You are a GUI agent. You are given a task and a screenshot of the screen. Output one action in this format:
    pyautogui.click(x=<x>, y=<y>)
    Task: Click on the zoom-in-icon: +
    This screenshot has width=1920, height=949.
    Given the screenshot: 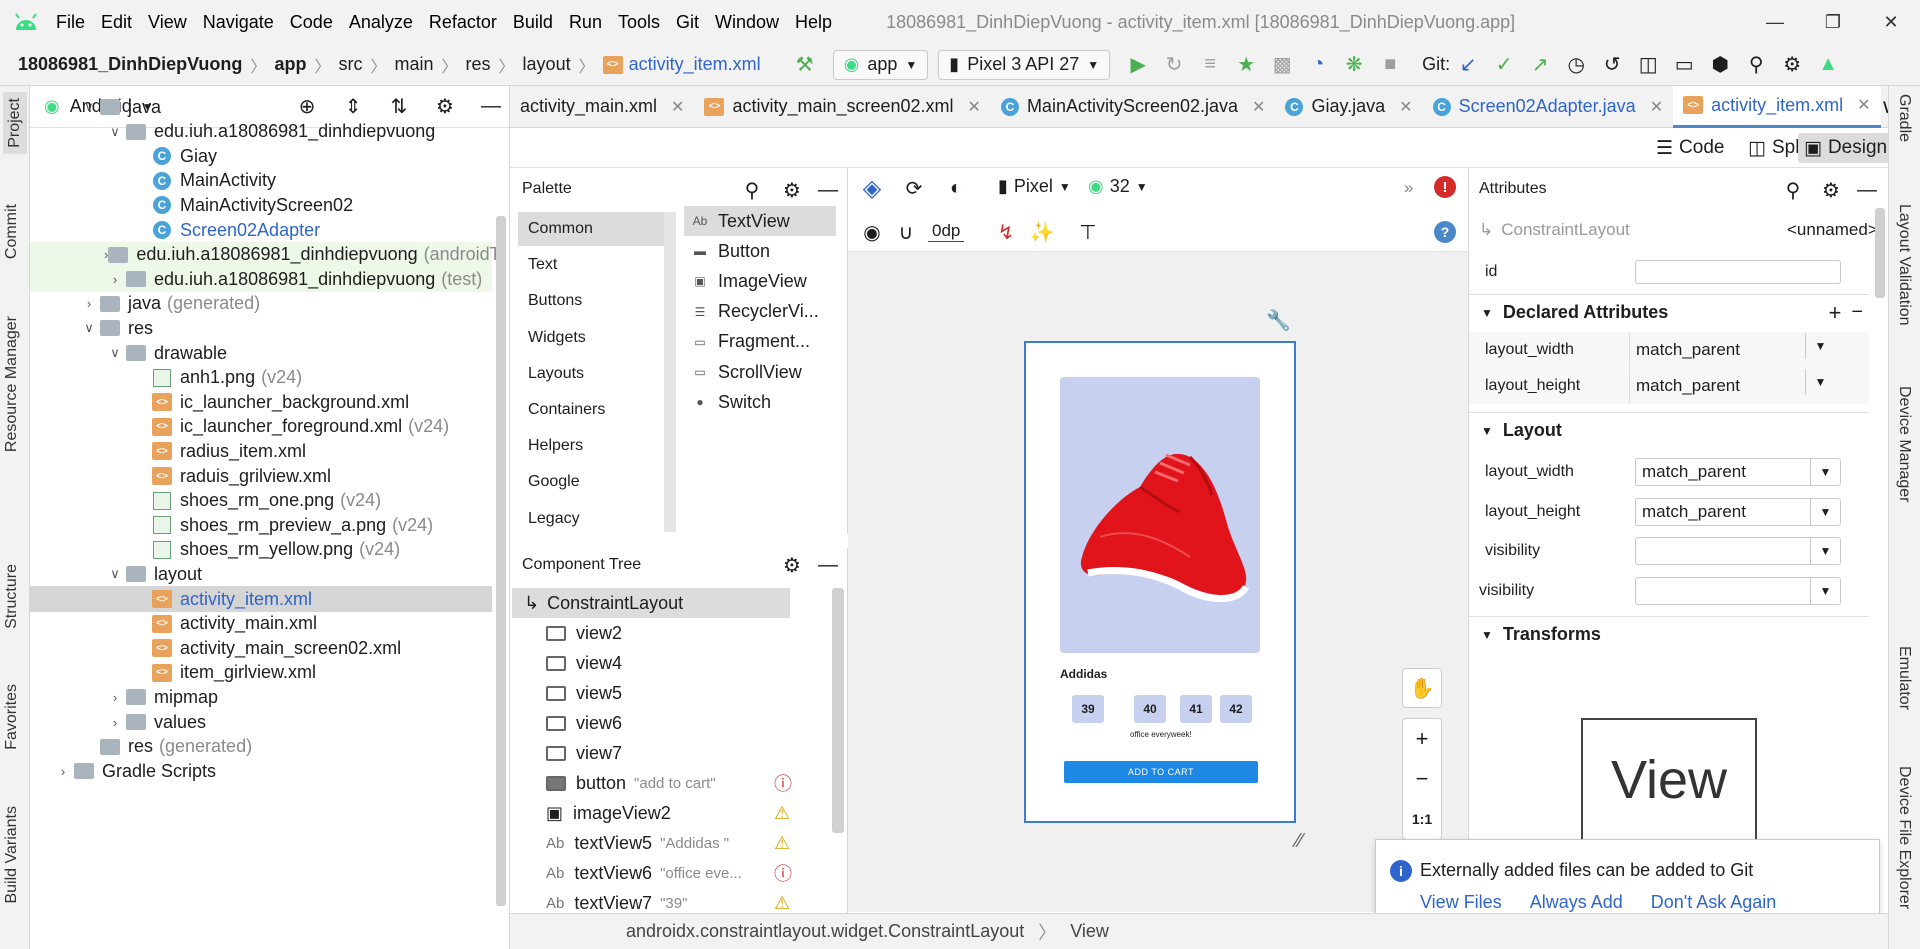 What is the action you would take?
    pyautogui.click(x=1422, y=739)
    